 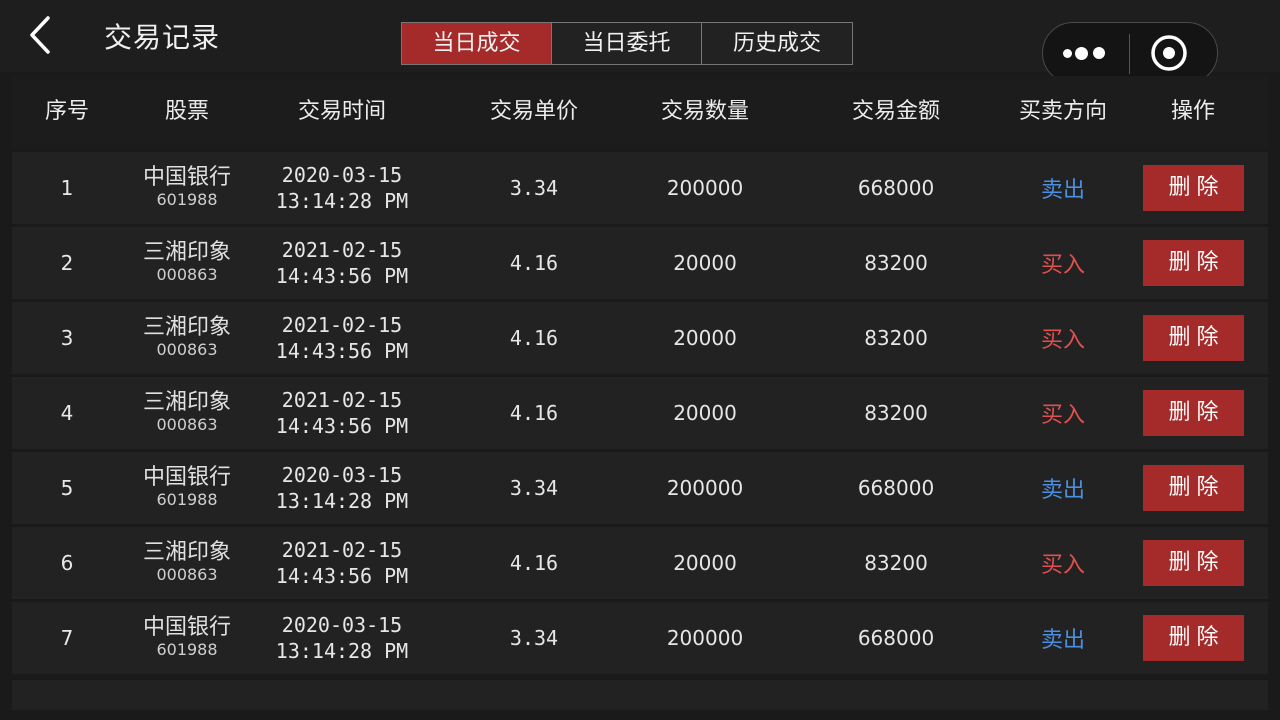 I want to click on capsule-divider, so click(x=1129, y=54).